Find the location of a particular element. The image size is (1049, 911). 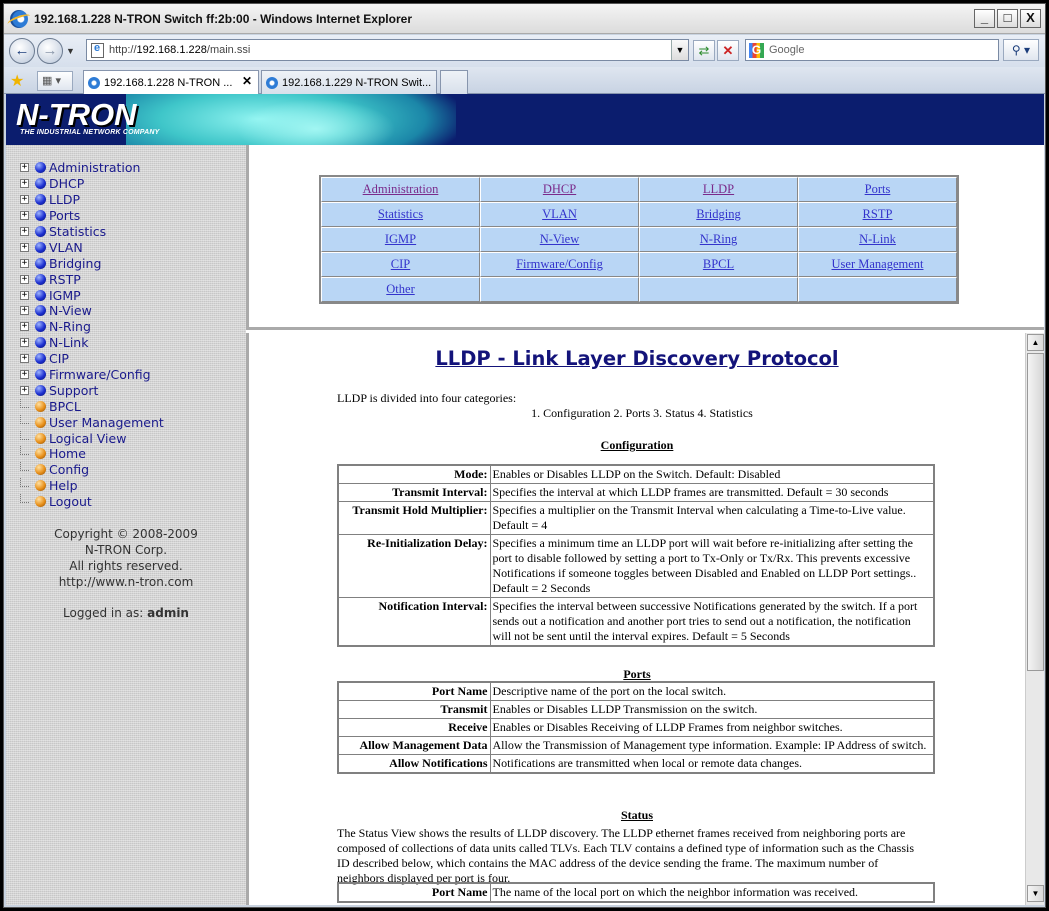

sidebar-item-label: Config is located at coordinates (69, 469).